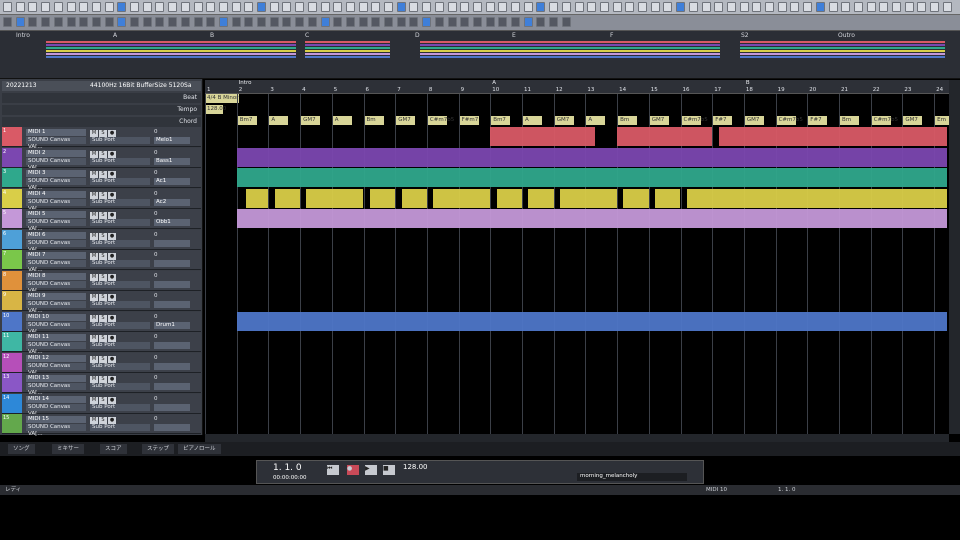  What do you see at coordinates (533, 120) in the screenshot?
I see `chord-marker: A` at bounding box center [533, 120].